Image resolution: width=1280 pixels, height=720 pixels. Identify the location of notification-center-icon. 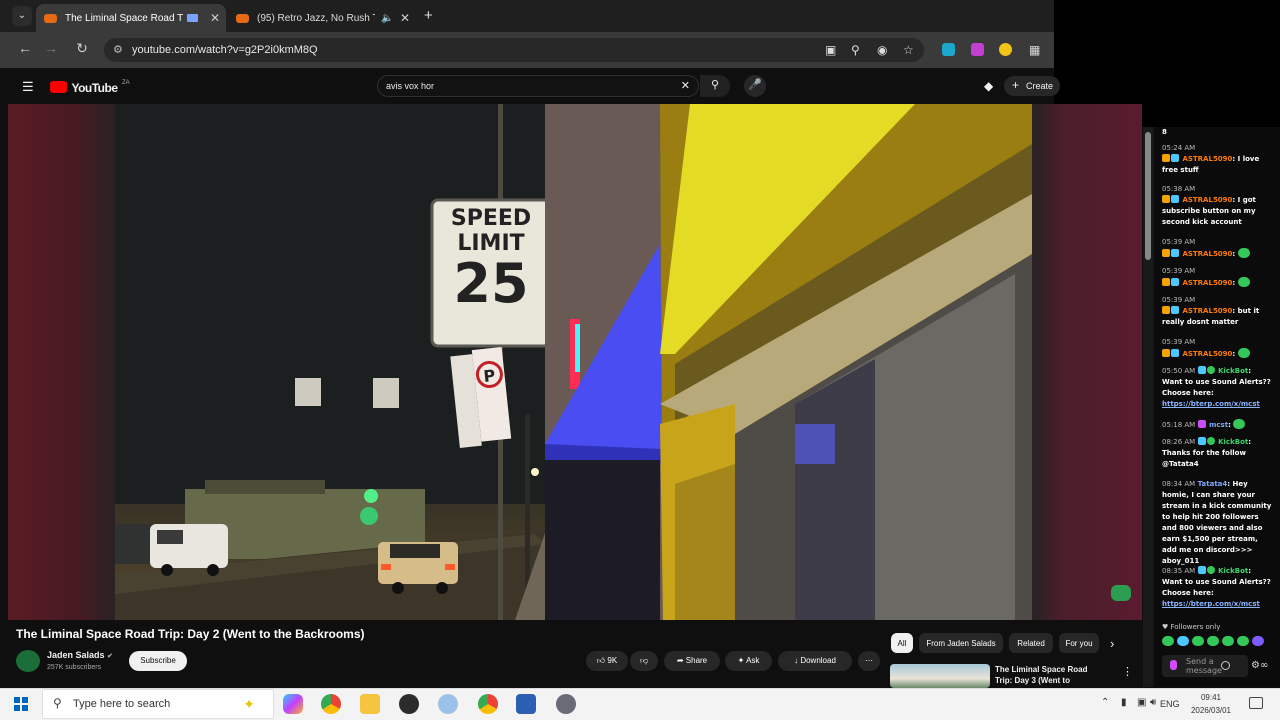
(1256, 703).